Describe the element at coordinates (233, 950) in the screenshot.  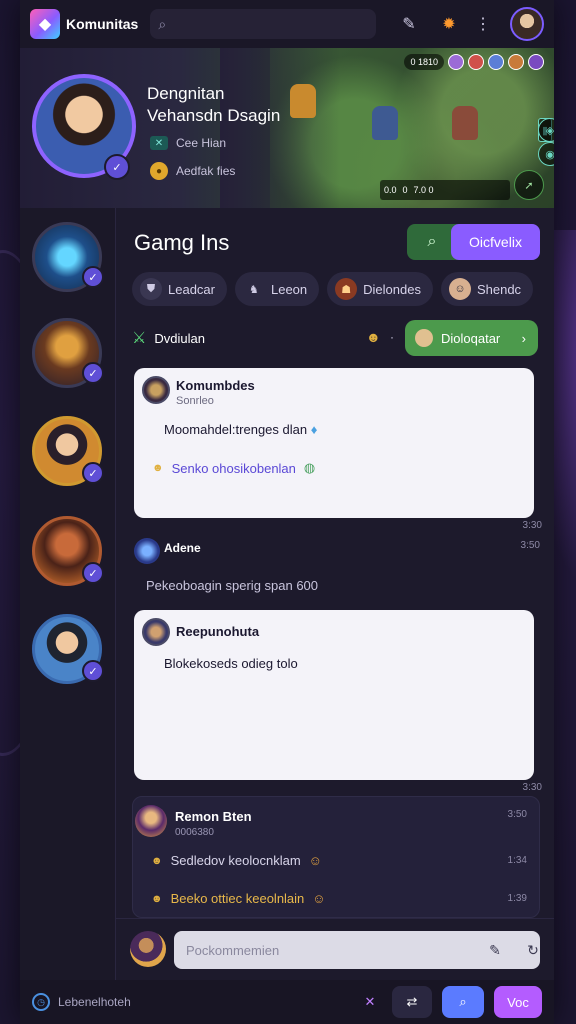
I see `message-input-placeholder: Pockommemien` at that location.